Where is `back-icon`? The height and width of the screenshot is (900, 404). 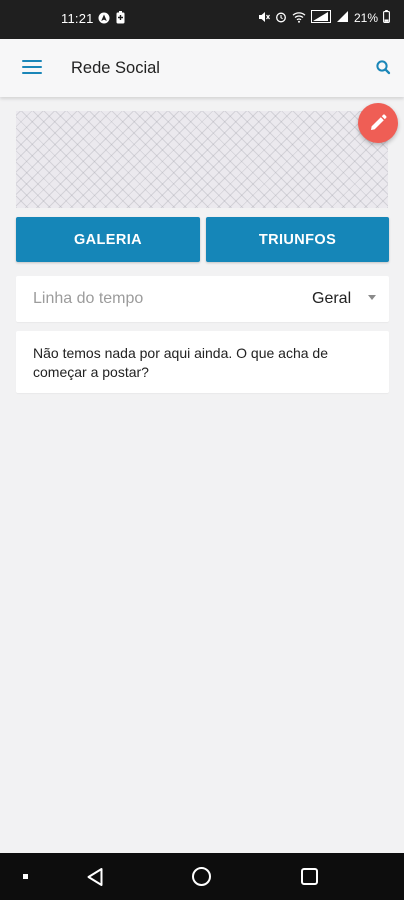 back-icon is located at coordinates (95, 879).